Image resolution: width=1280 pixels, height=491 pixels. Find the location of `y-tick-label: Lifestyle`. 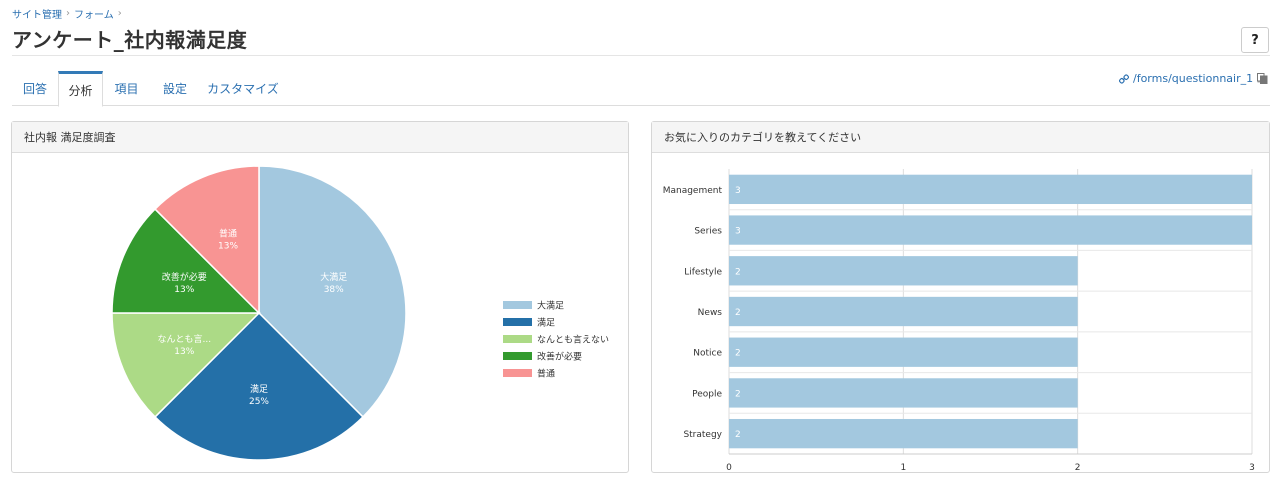

y-tick-label: Lifestyle is located at coordinates (703, 272).